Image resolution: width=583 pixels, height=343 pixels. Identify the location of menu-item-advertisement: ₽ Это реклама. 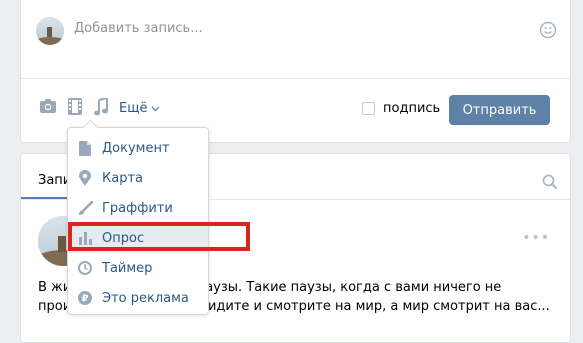
(138, 298).